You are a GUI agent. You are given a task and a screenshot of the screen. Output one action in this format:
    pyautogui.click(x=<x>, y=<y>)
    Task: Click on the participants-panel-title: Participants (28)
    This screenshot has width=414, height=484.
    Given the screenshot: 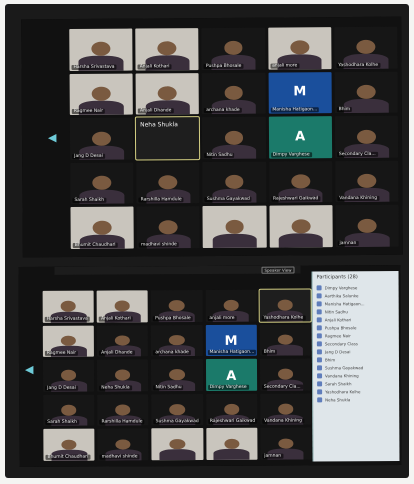 What is the action you would take?
    pyautogui.click(x=337, y=277)
    